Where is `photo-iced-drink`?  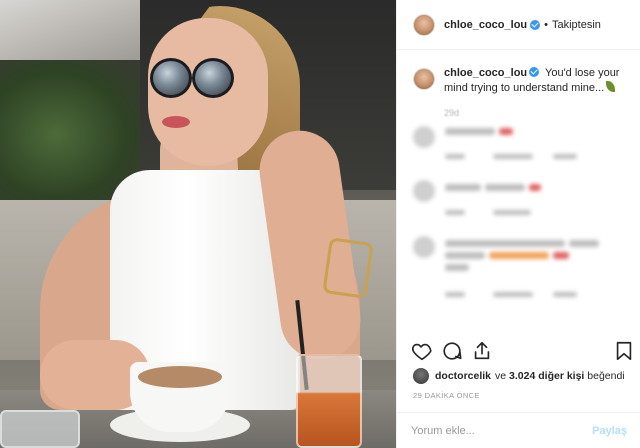
photo-iced-drink is located at coordinates (329, 401).